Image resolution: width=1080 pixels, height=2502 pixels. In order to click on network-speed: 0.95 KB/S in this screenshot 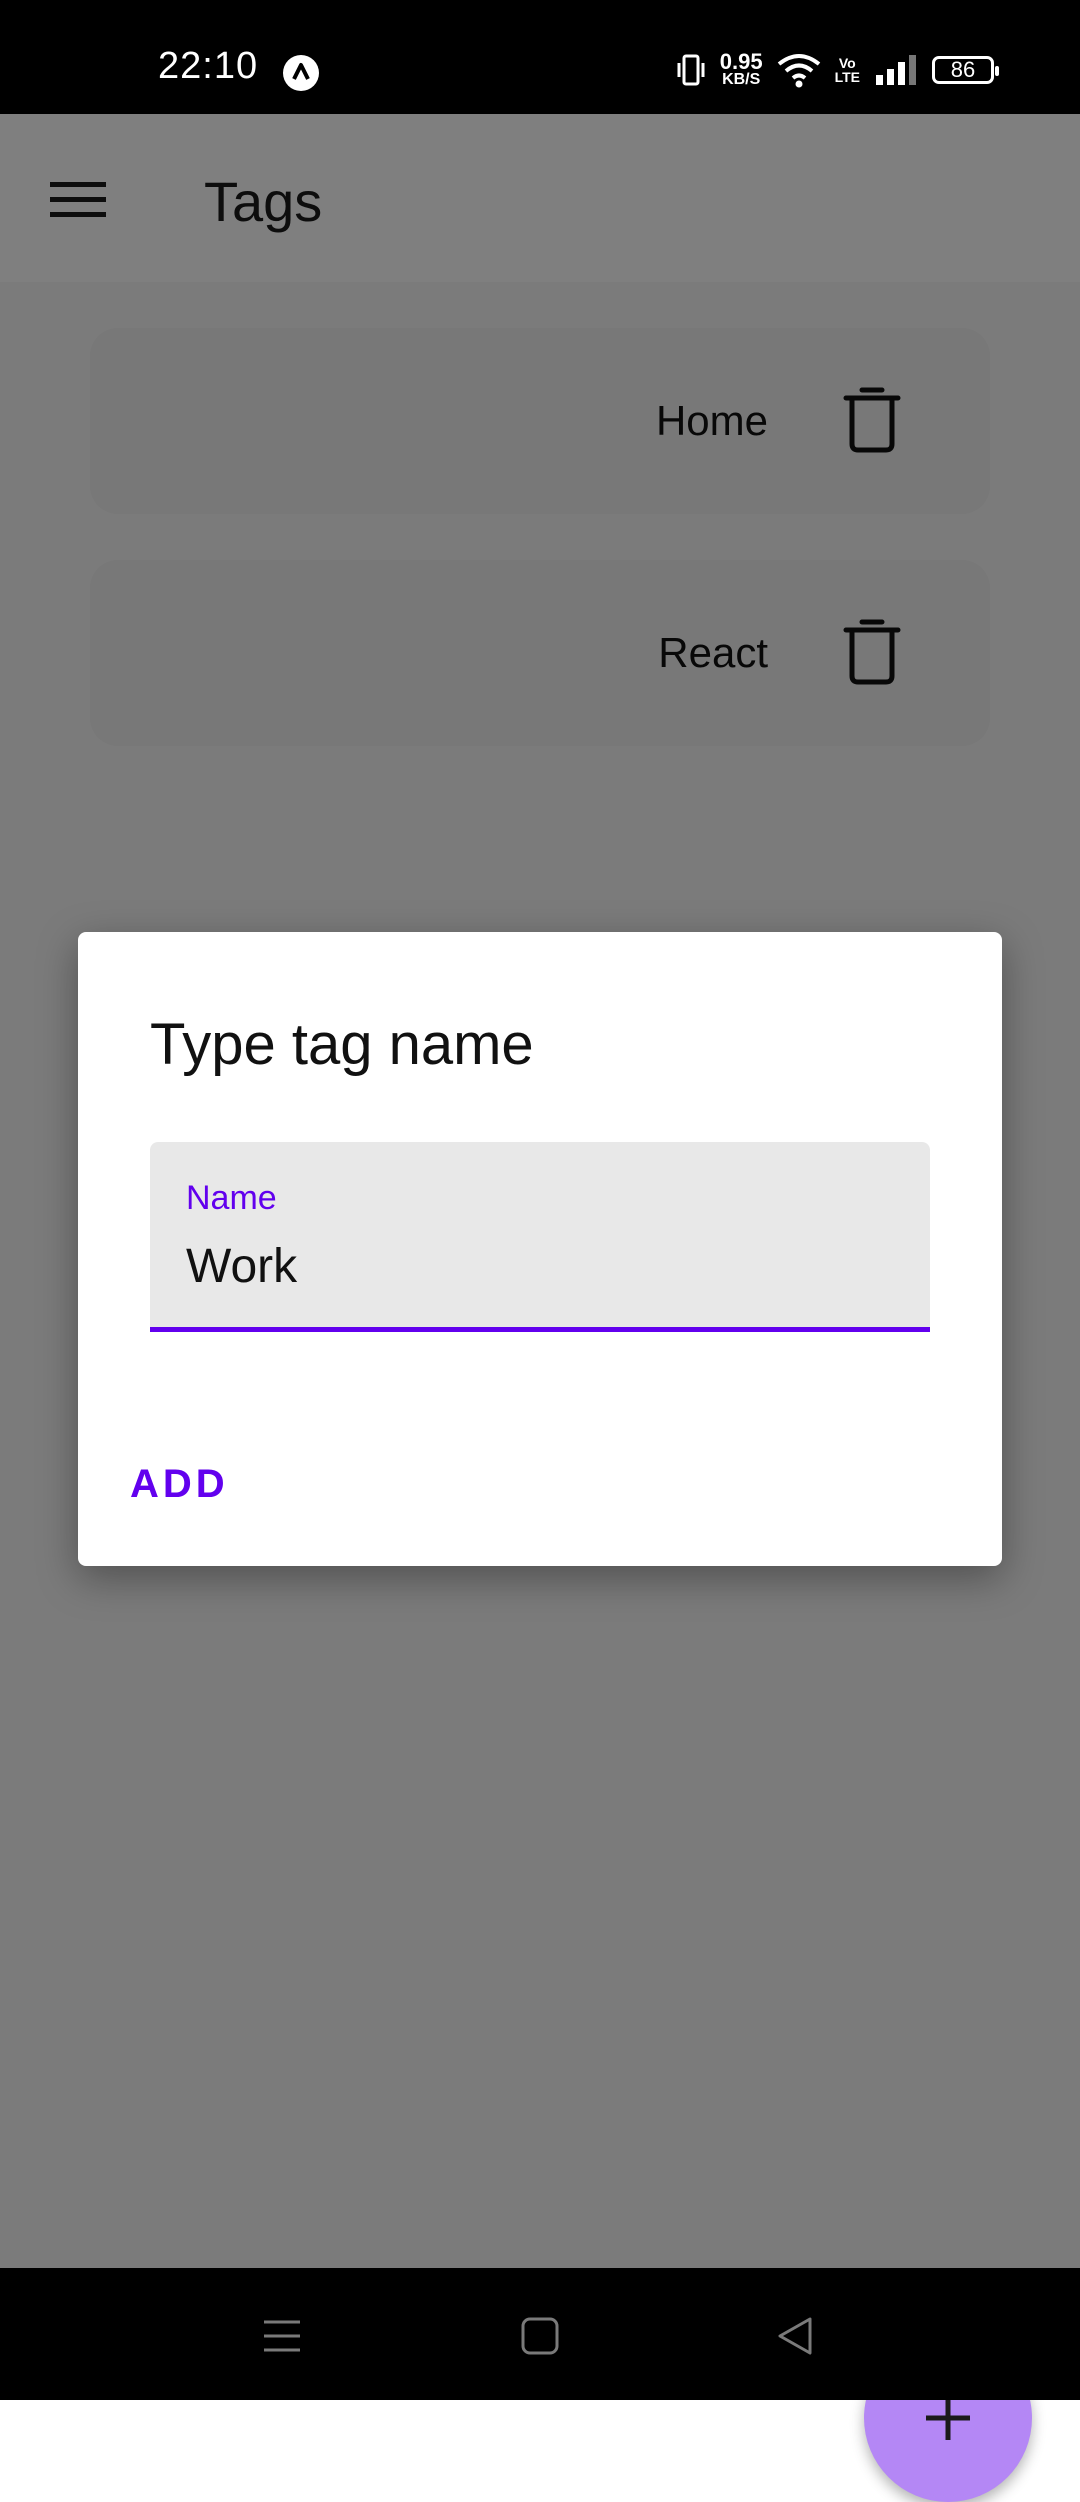, I will do `click(741, 68)`.